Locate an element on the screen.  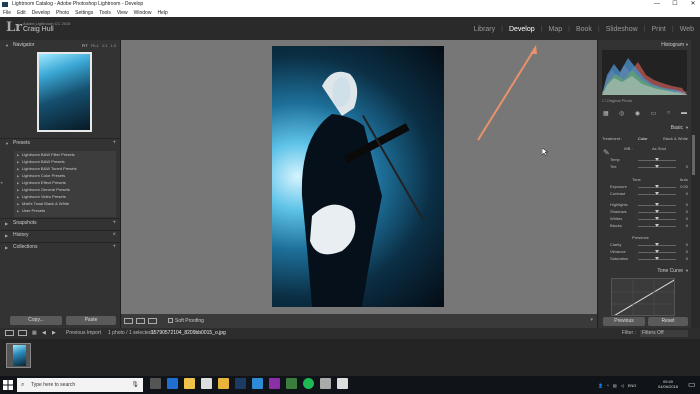
taskbar-search-input: ⌕ Type here to search 🎙 is located at coordinates (80, 385).